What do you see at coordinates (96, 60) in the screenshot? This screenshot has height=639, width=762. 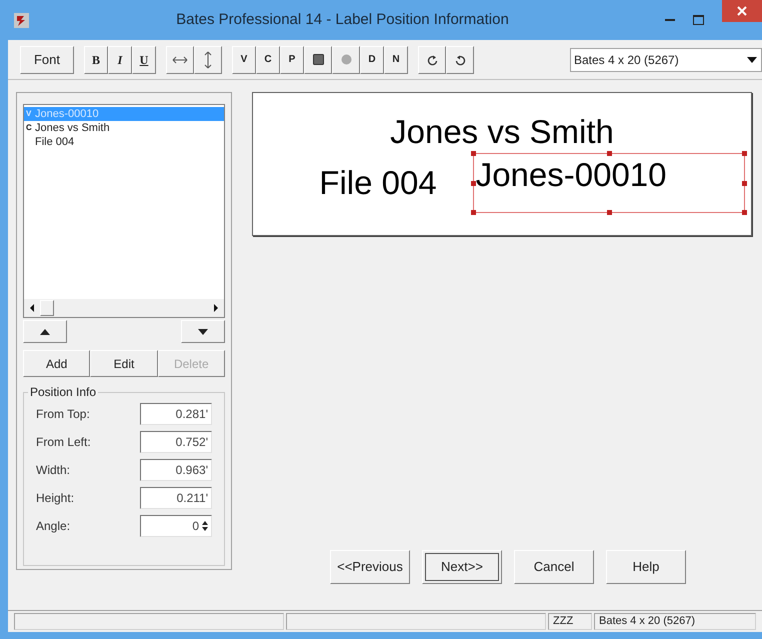 I see `toolbar-button: B` at bounding box center [96, 60].